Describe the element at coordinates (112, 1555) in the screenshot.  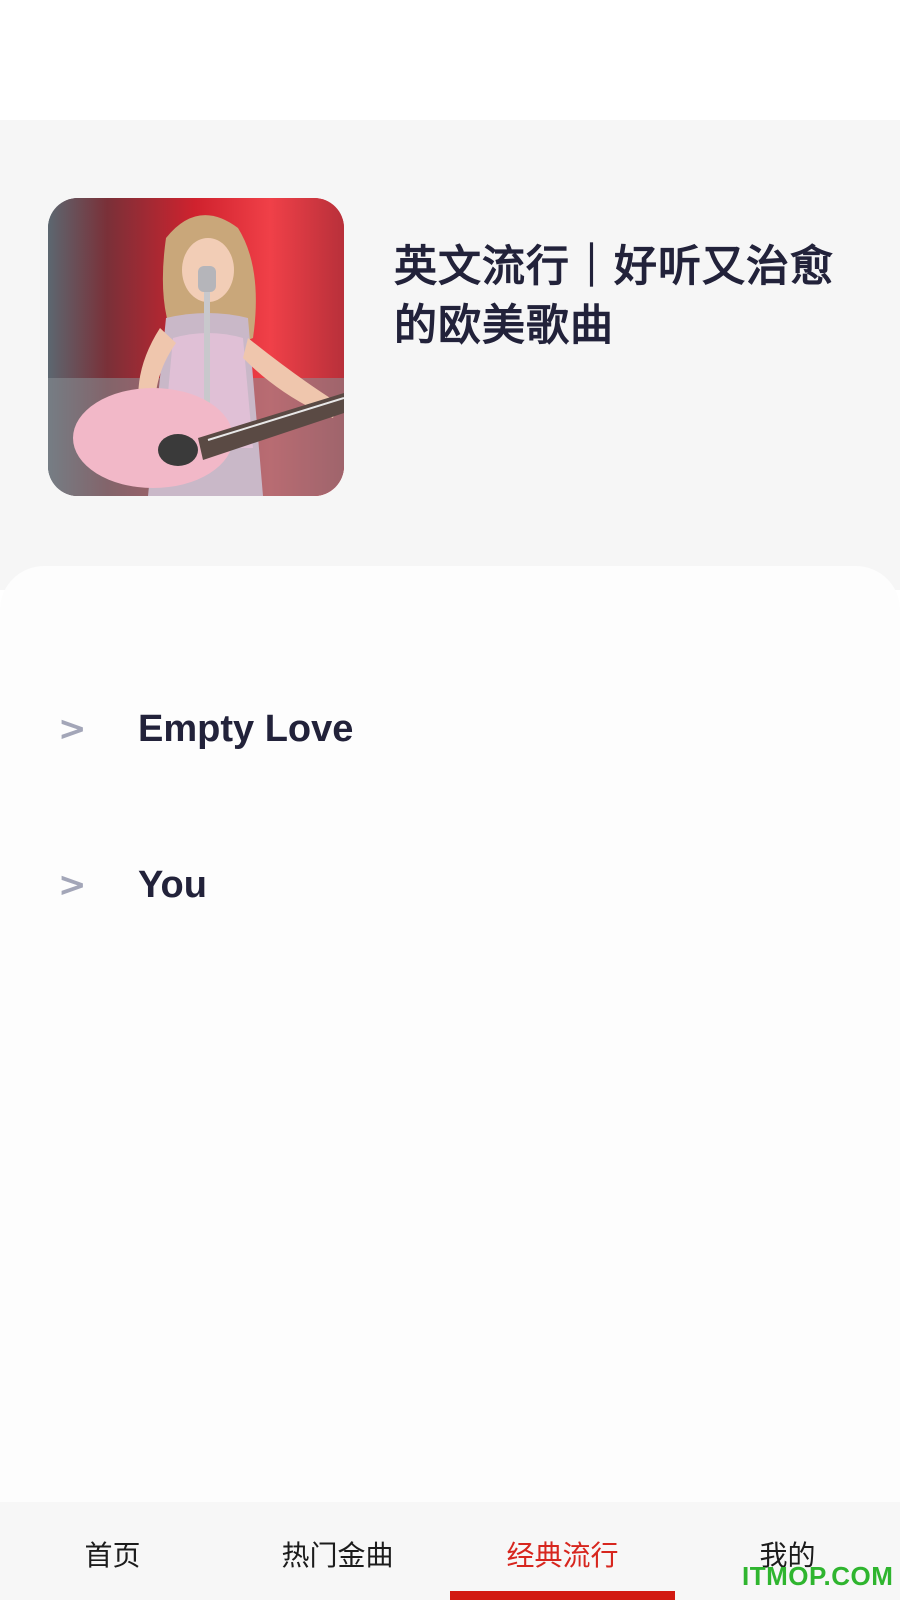
I see `tab-label: 首页` at that location.